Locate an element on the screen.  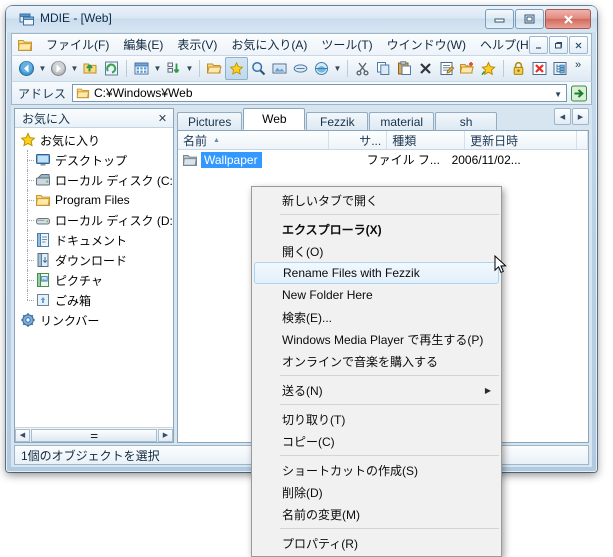
sidebar-item-local-disk-c: ローカル ディスク (C:) is located at coordinates (94, 180).